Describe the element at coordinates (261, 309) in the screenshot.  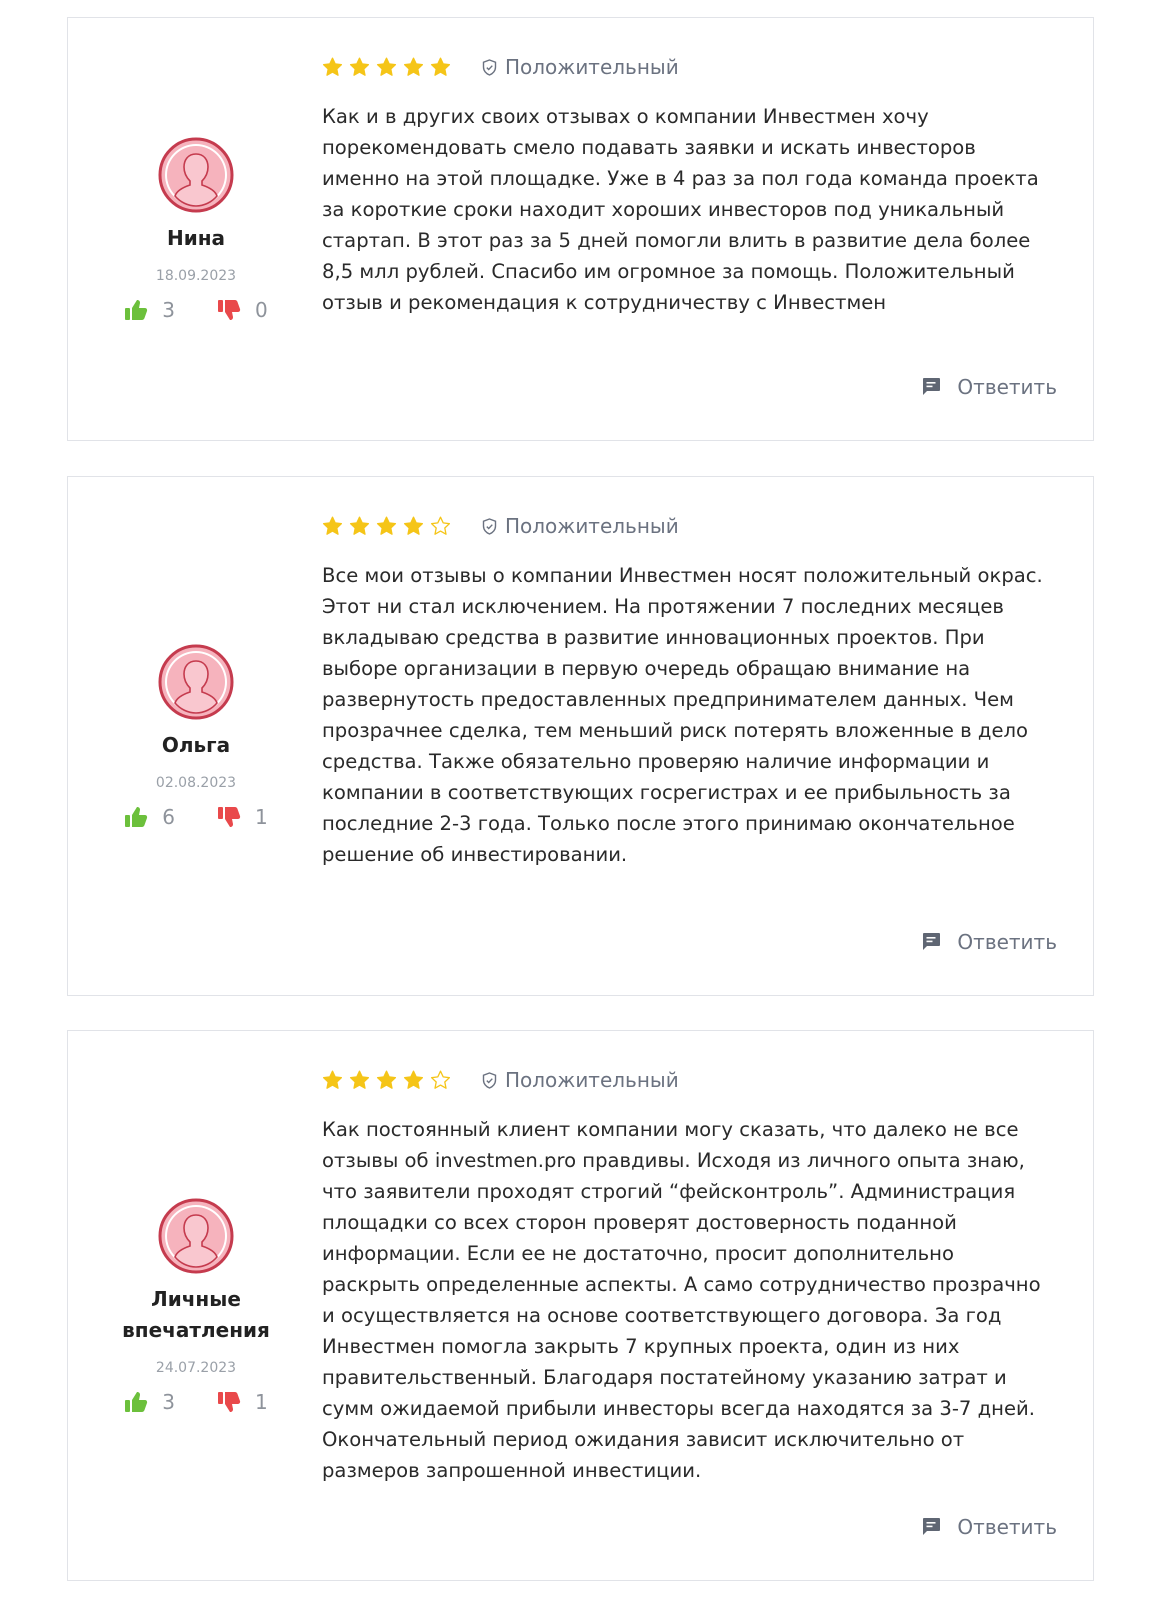
I see `dislike-count: 0` at that location.